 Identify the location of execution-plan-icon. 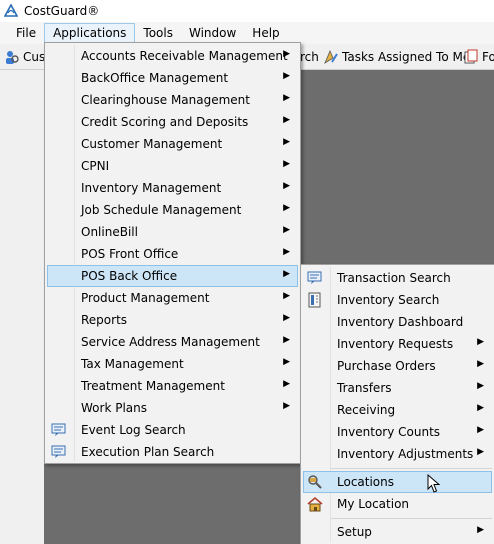
(58, 451).